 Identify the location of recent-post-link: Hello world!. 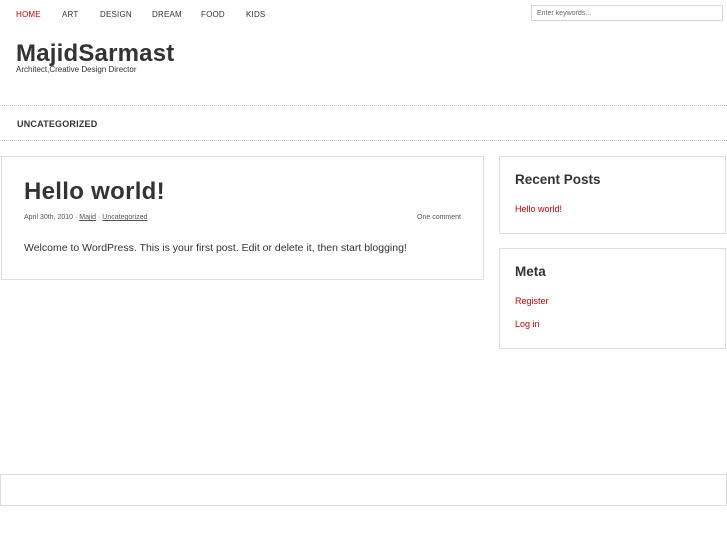
(538, 209).